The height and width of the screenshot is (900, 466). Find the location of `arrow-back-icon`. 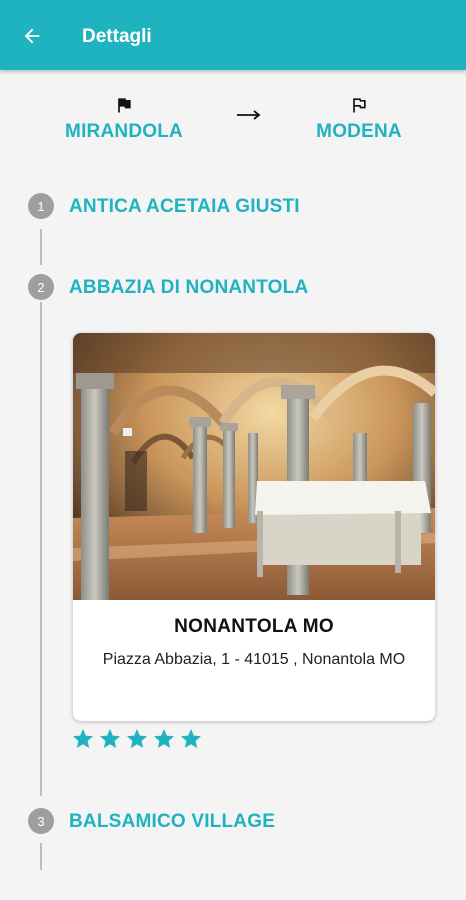

arrow-back-icon is located at coordinates (32, 36).